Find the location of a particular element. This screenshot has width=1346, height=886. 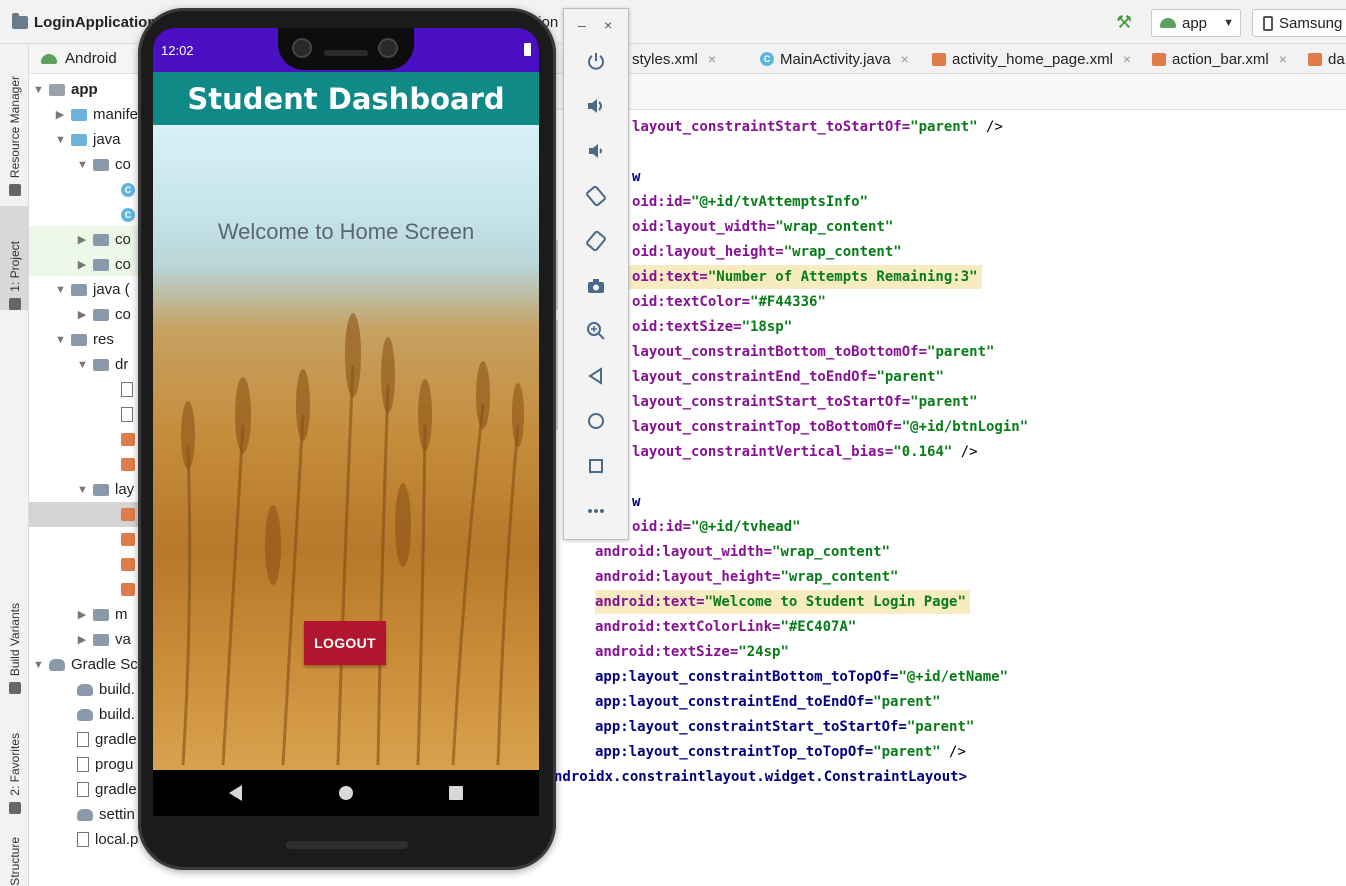

tab-favorites: 2: Favorites is located at coordinates (14, 765).